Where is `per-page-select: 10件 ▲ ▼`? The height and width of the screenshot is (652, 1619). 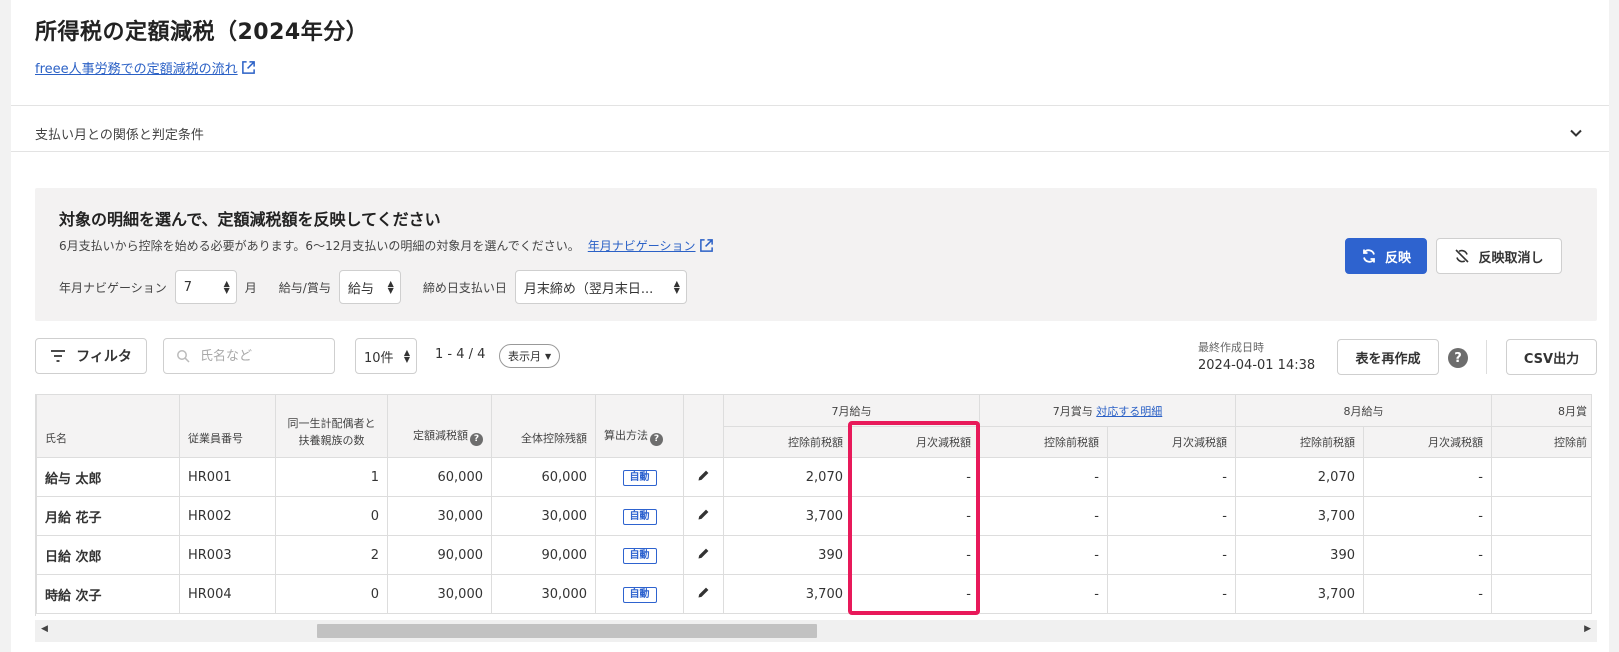
per-page-select: 10件 ▲ ▼ is located at coordinates (386, 356).